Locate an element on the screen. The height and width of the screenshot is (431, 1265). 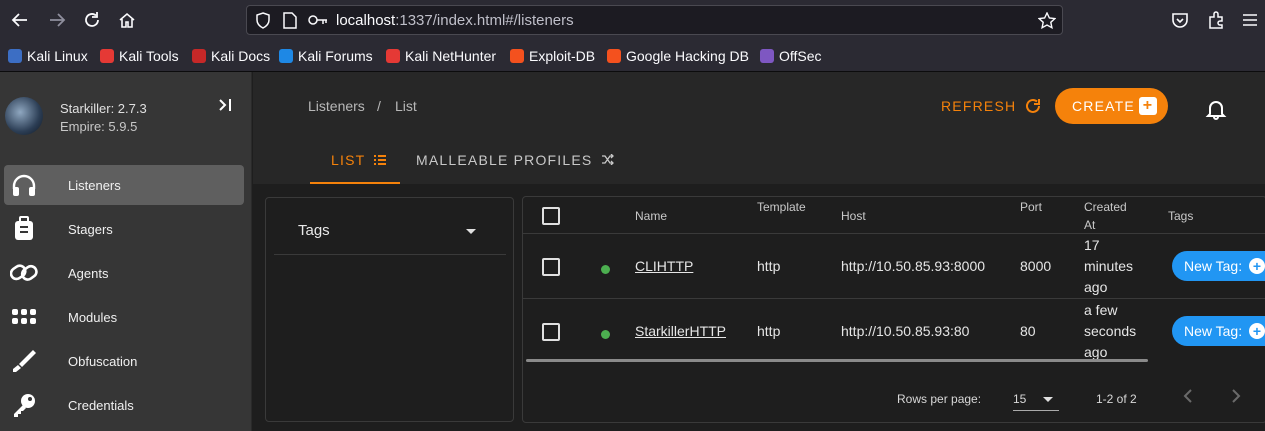
breadcrumb-list: List is located at coordinates (406, 106).